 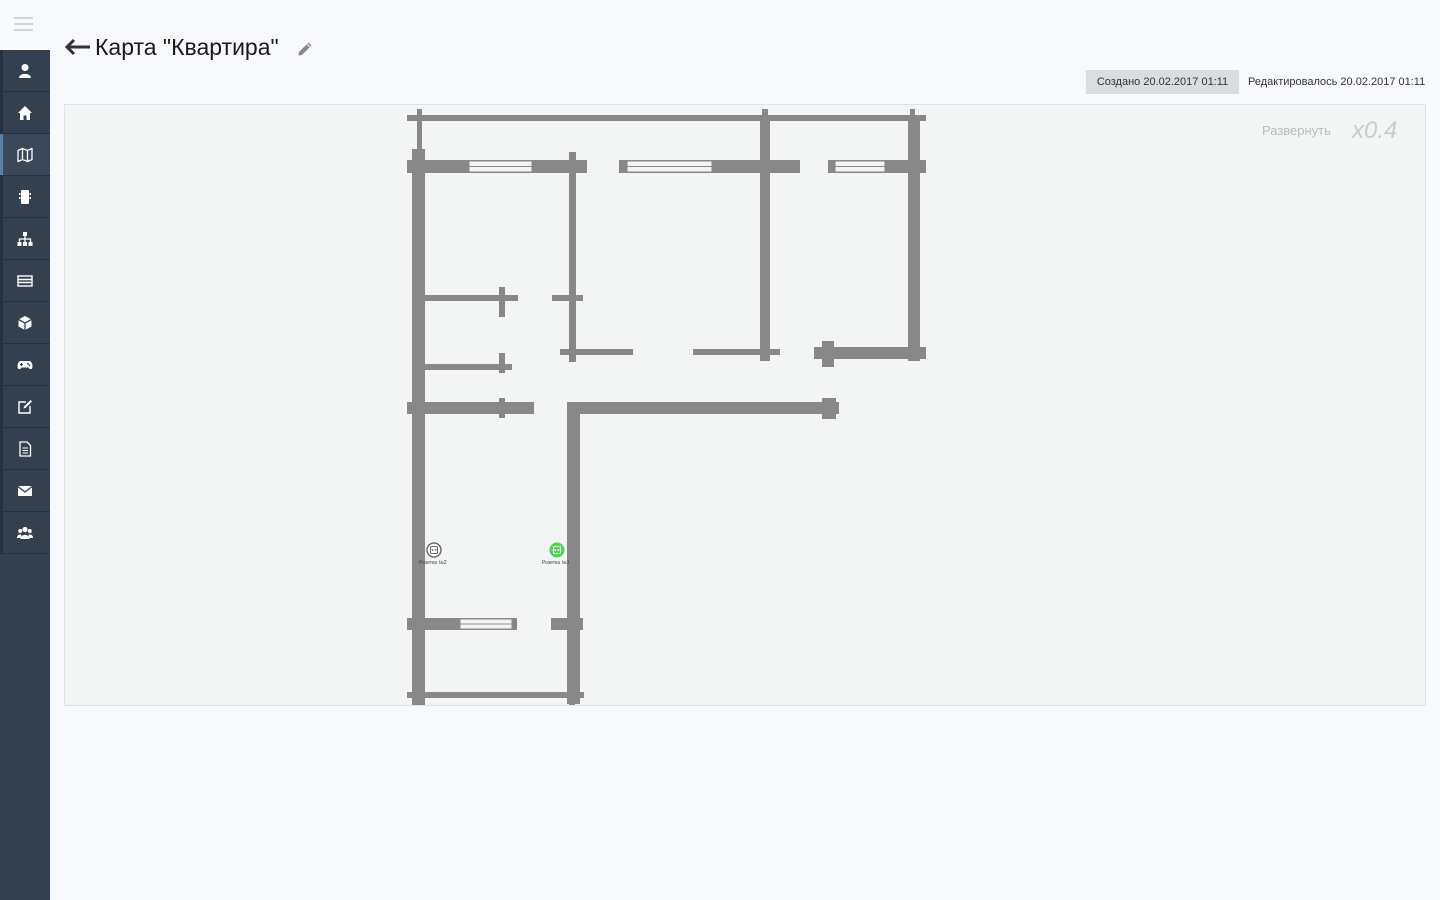 I want to click on sidebar-header, so click(x=25, y=25).